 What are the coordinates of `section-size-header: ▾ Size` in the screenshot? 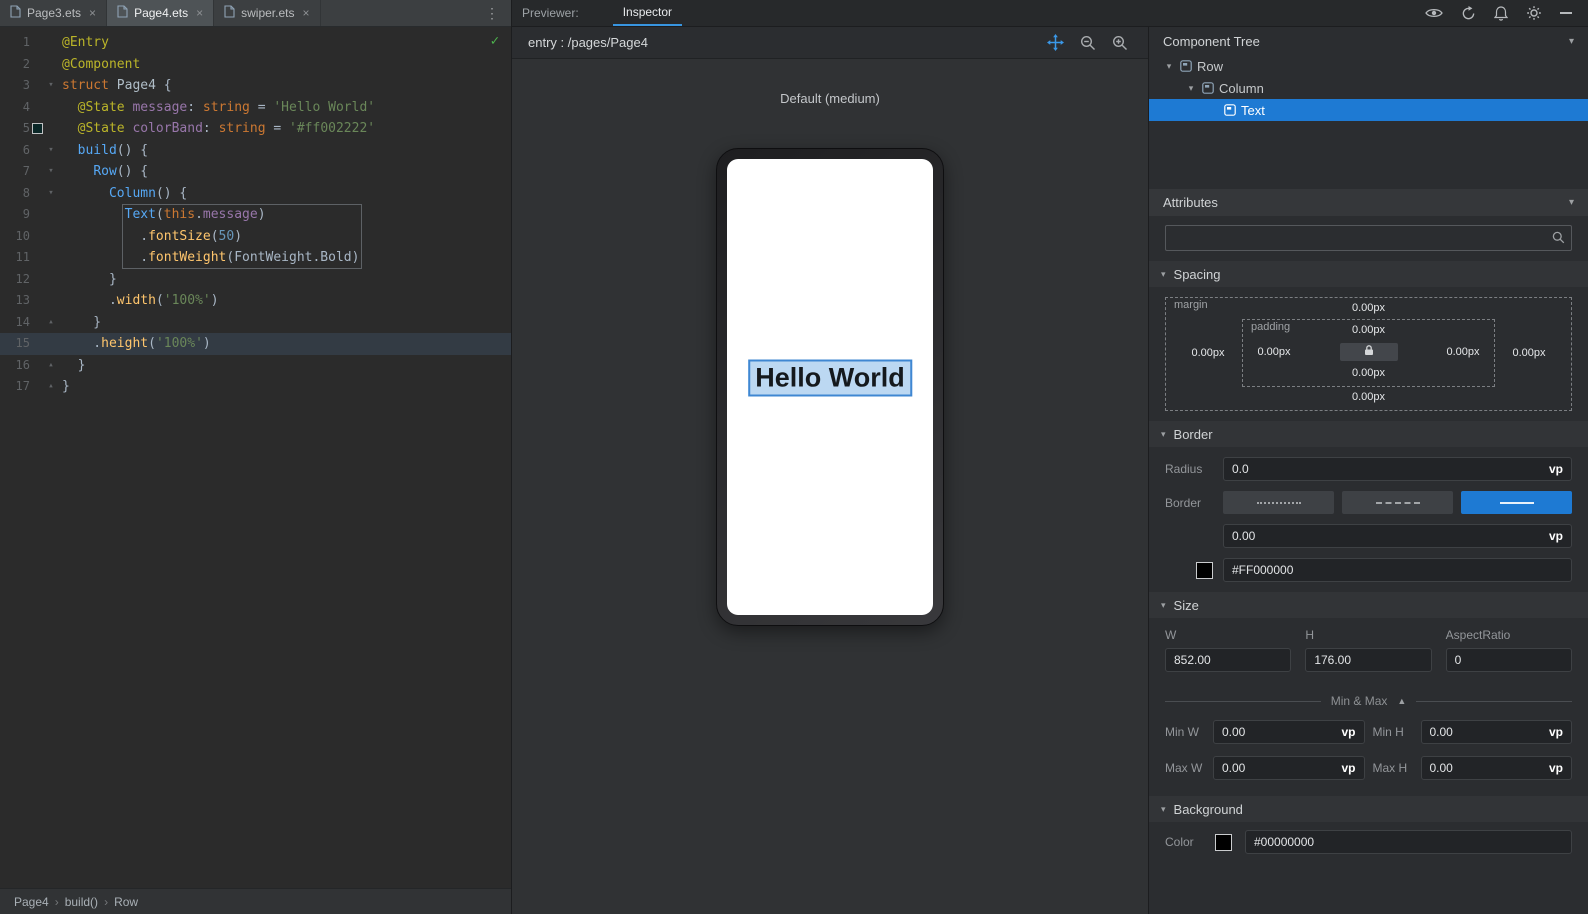 It's located at (1368, 605).